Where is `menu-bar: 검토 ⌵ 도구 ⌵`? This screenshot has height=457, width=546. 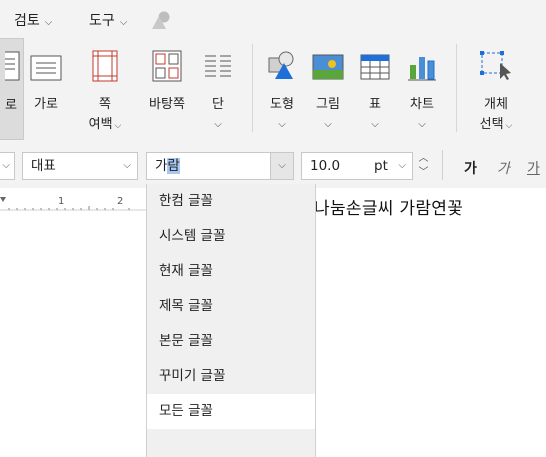
menu-bar: 검토 ⌵ 도구 ⌵ is located at coordinates (273, 19).